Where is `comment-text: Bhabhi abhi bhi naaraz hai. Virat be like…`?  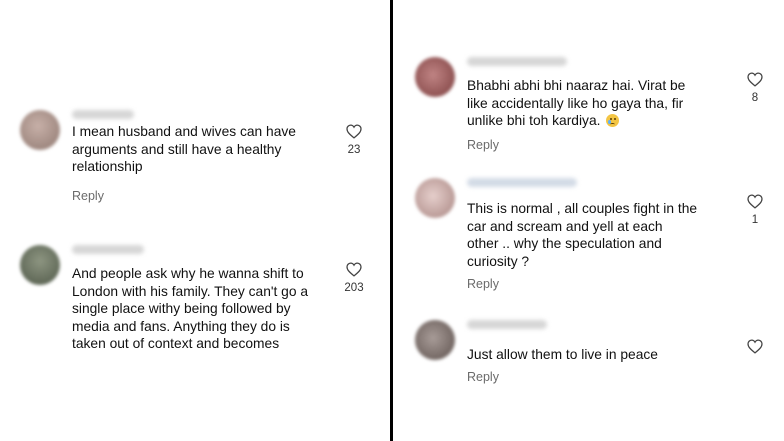 comment-text: Bhabhi abhi bhi naaraz hai. Virat be like… is located at coordinates (576, 103).